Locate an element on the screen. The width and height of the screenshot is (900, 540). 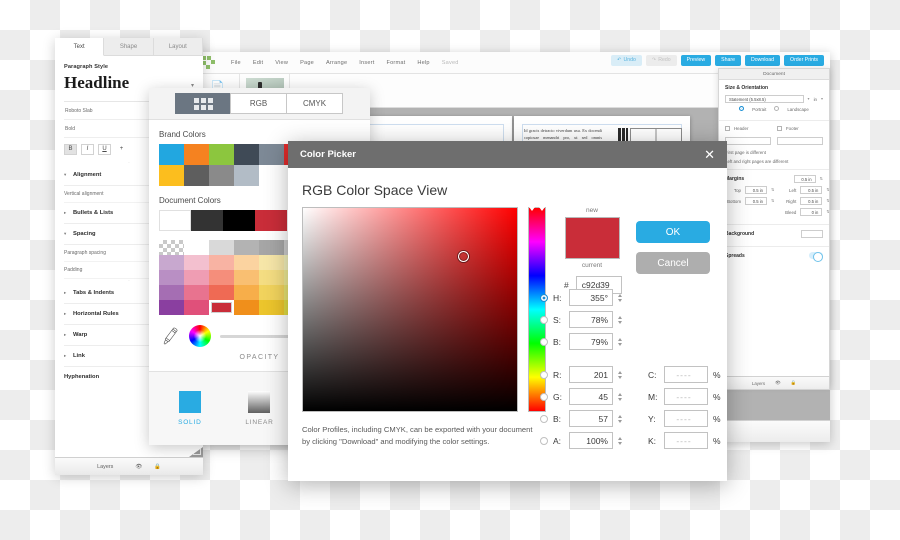
fill-type-linear: LINEAR is located at coordinates (259, 408).